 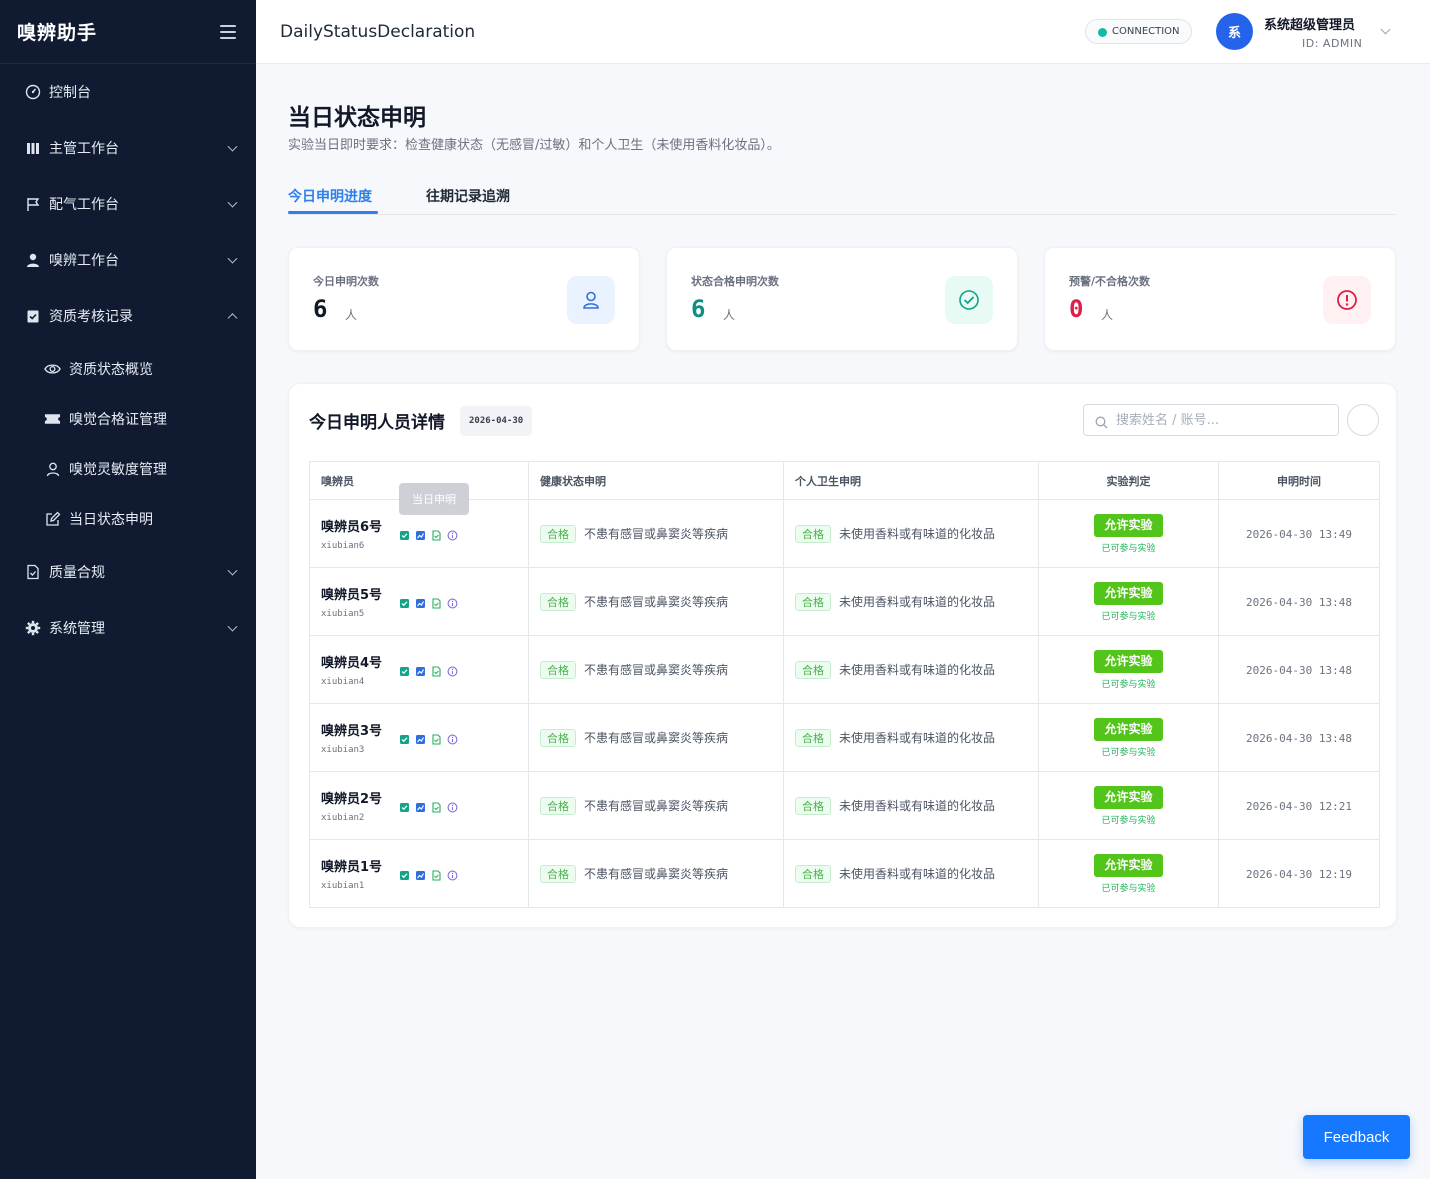 I want to click on column-header: 健康状态申明, so click(x=656, y=480).